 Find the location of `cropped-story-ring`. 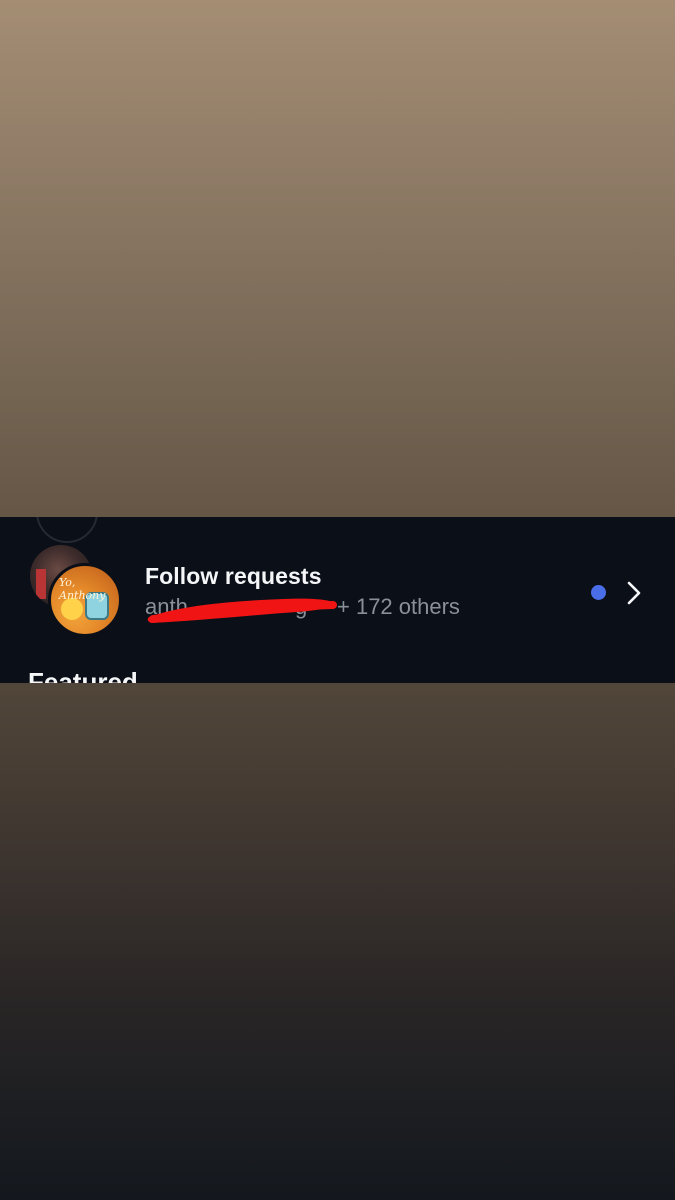

cropped-story-ring is located at coordinates (67, 530).